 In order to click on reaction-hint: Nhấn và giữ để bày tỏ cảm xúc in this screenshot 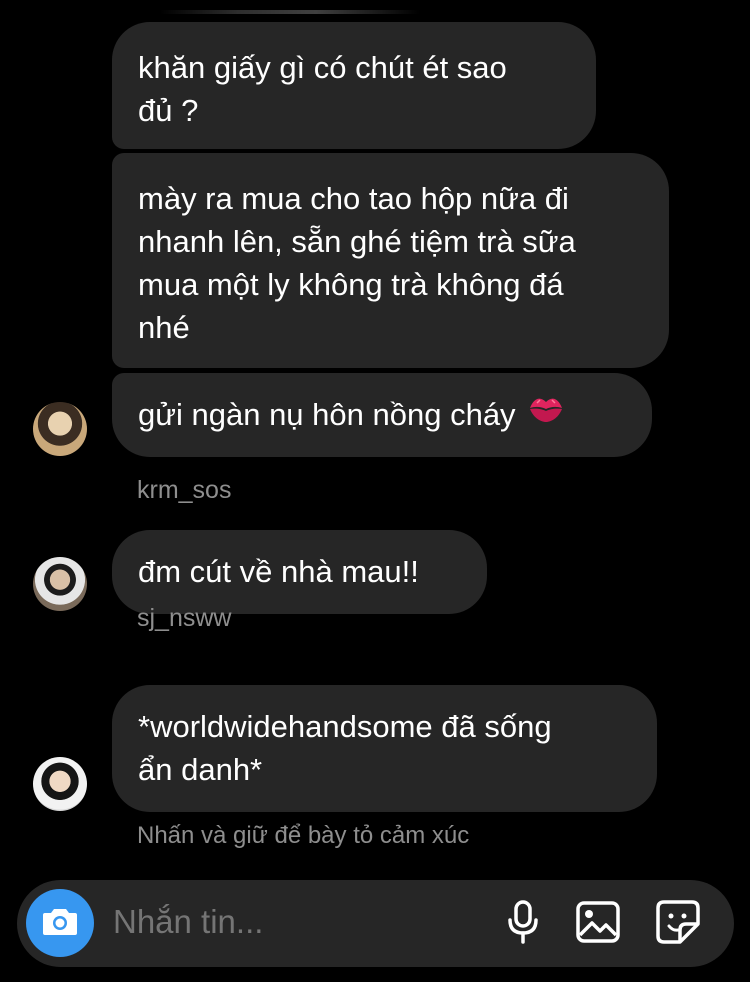, I will do `click(303, 835)`.